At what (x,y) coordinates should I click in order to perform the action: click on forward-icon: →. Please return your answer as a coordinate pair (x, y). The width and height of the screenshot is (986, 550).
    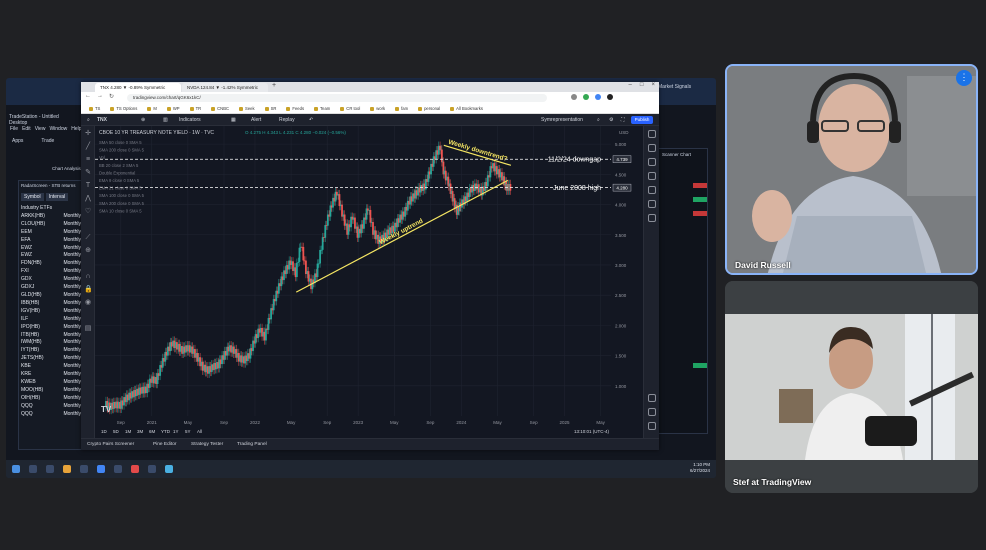
    Looking at the image, I should click on (100, 96).